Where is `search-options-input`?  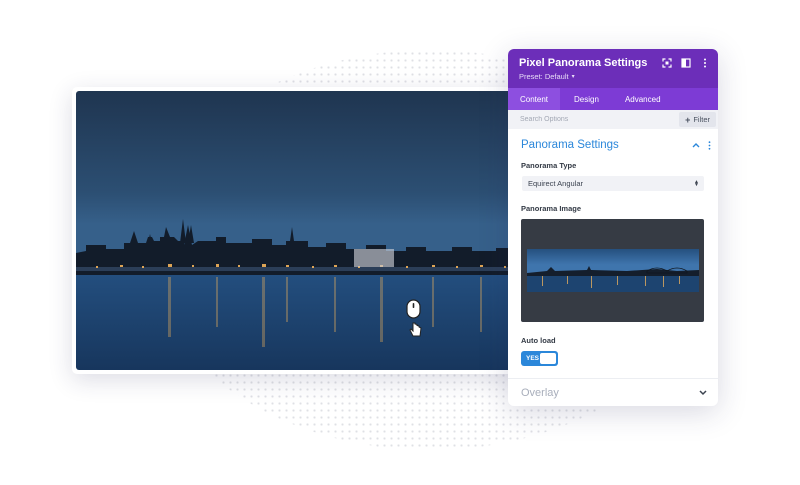 search-options-input is located at coordinates (585, 119).